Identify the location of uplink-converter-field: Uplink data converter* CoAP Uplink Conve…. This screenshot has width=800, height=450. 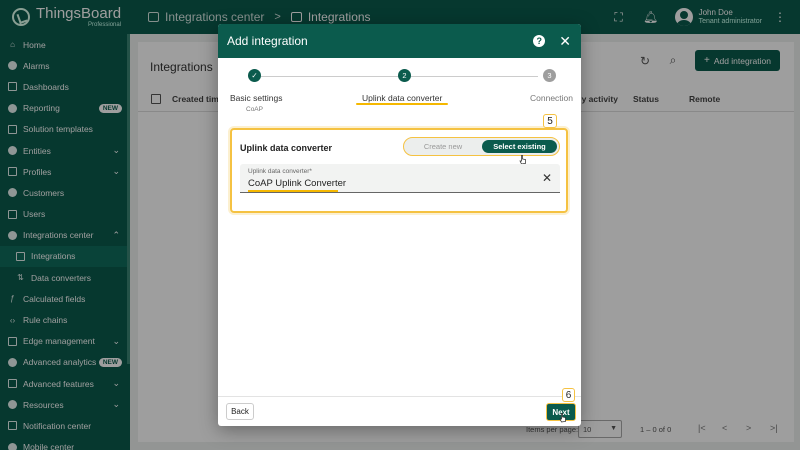
(400, 178).